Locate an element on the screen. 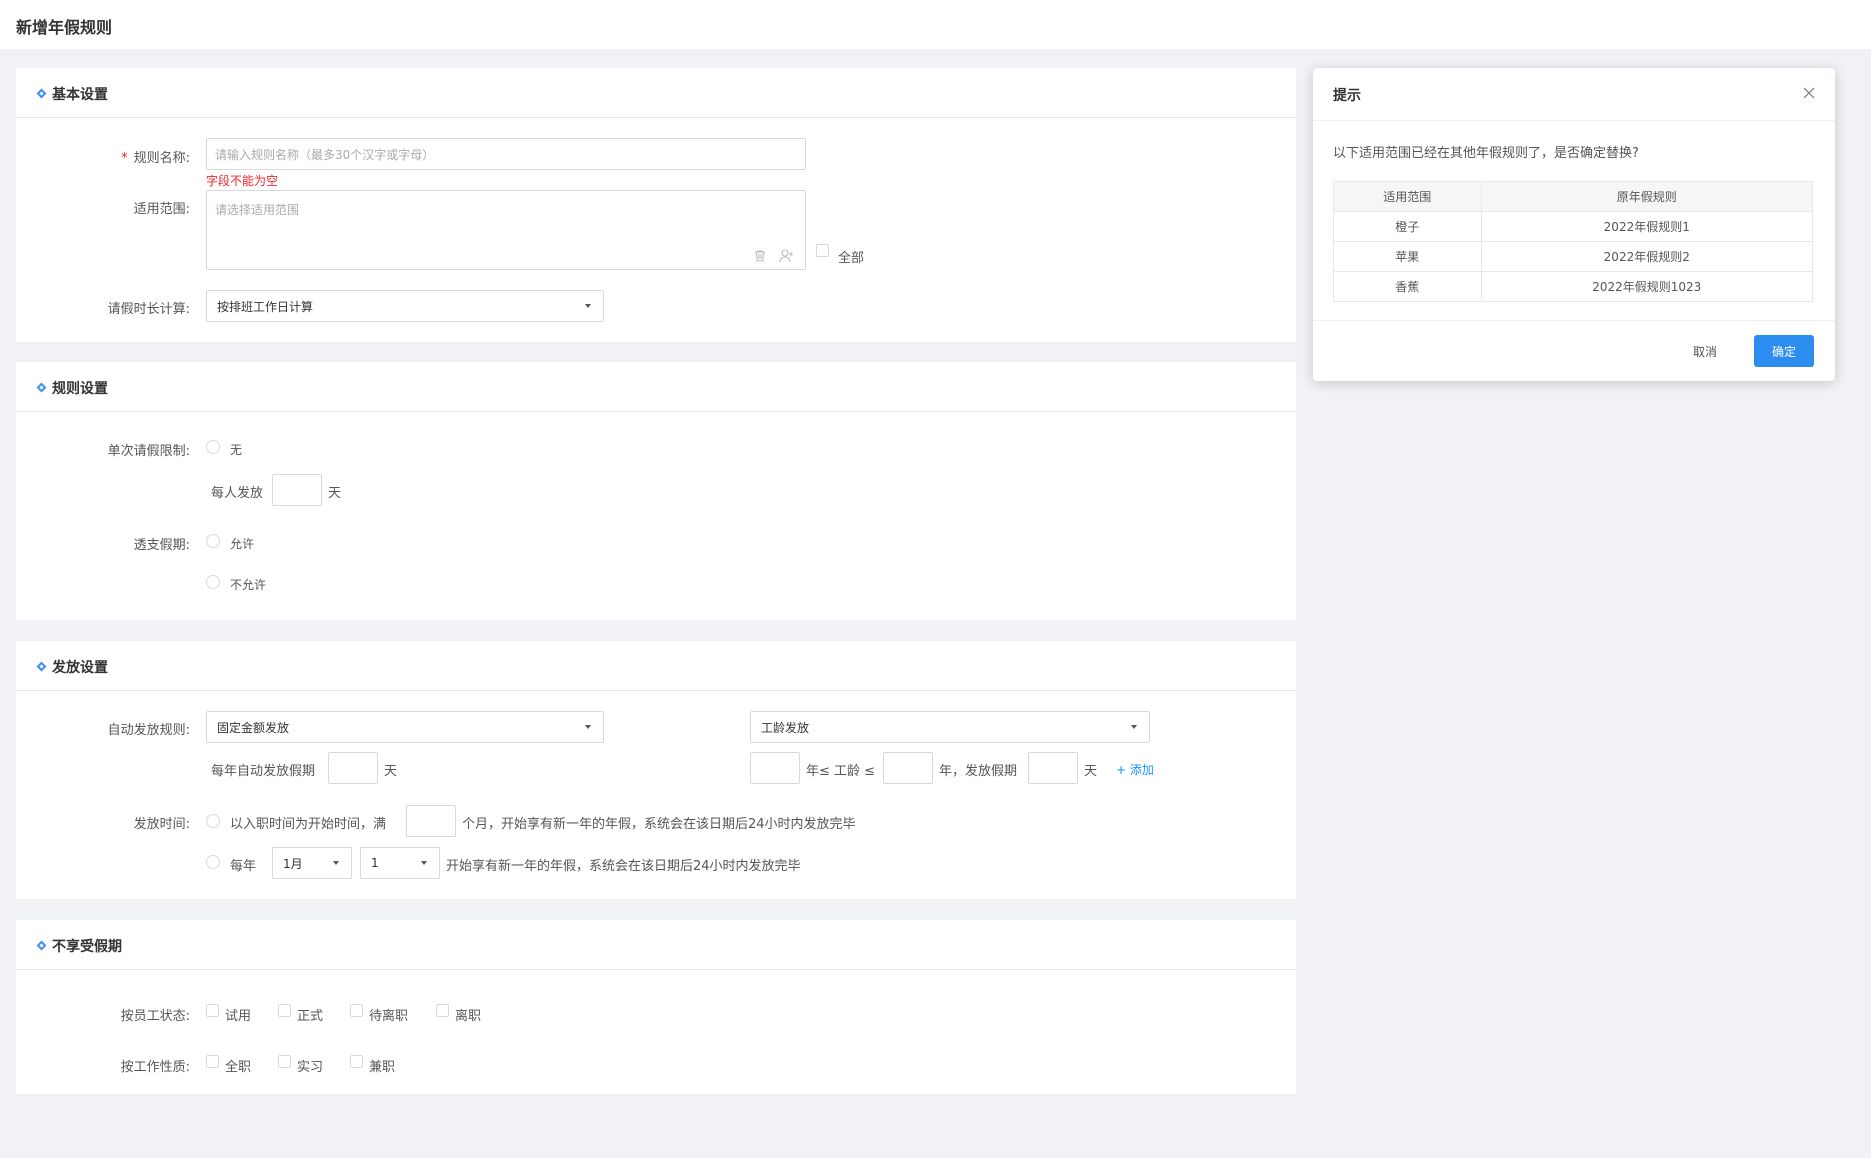 This screenshot has width=1871, height=1158. rule-name-input: 请输入规则名称（最多30个汉字或字母） is located at coordinates (506, 154).